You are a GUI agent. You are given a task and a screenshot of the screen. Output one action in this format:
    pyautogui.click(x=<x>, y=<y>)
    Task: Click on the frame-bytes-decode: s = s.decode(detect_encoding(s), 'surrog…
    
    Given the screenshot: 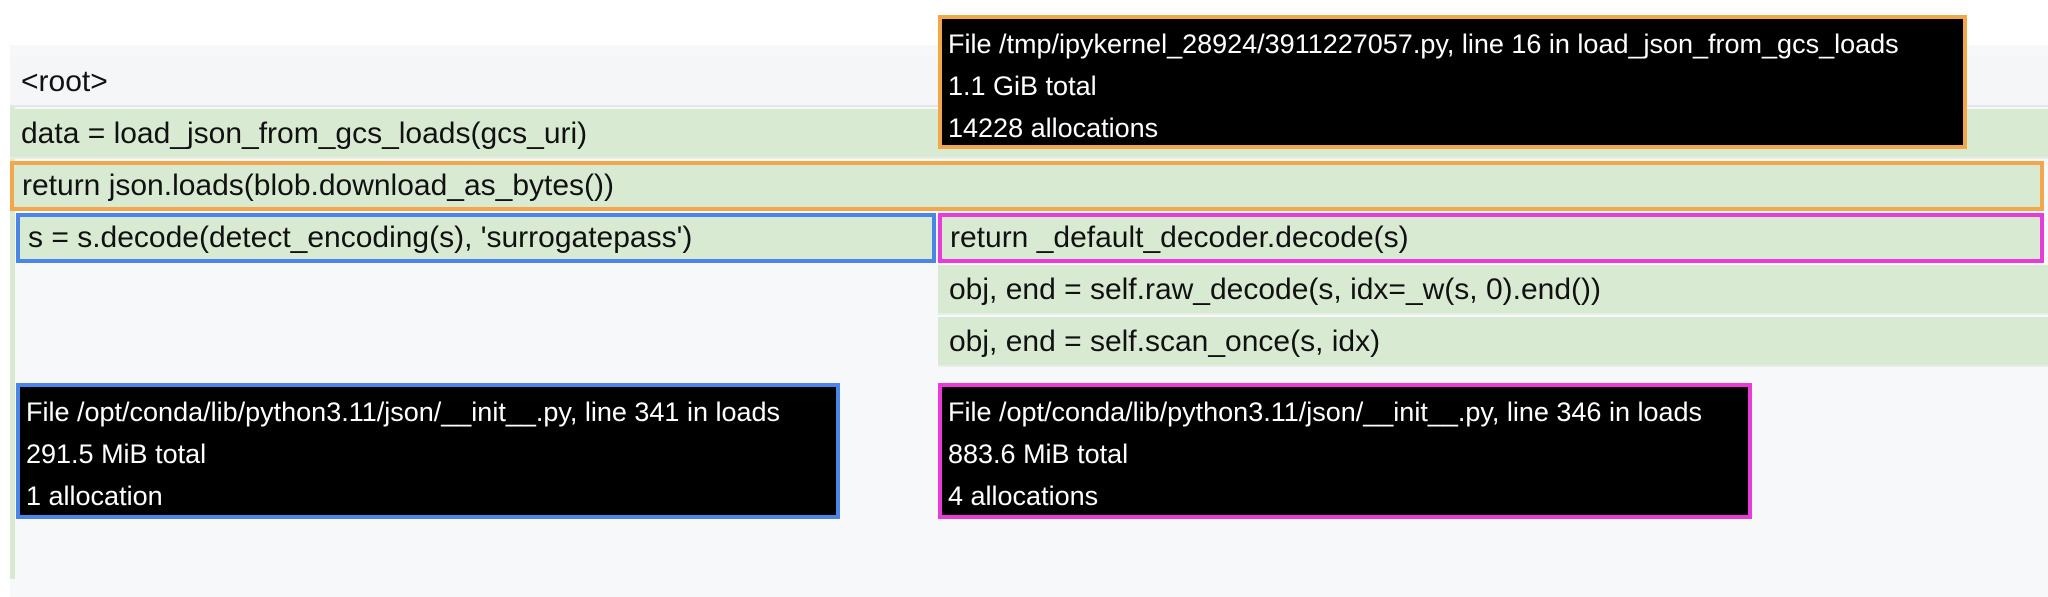 What is the action you would take?
    pyautogui.click(x=476, y=238)
    